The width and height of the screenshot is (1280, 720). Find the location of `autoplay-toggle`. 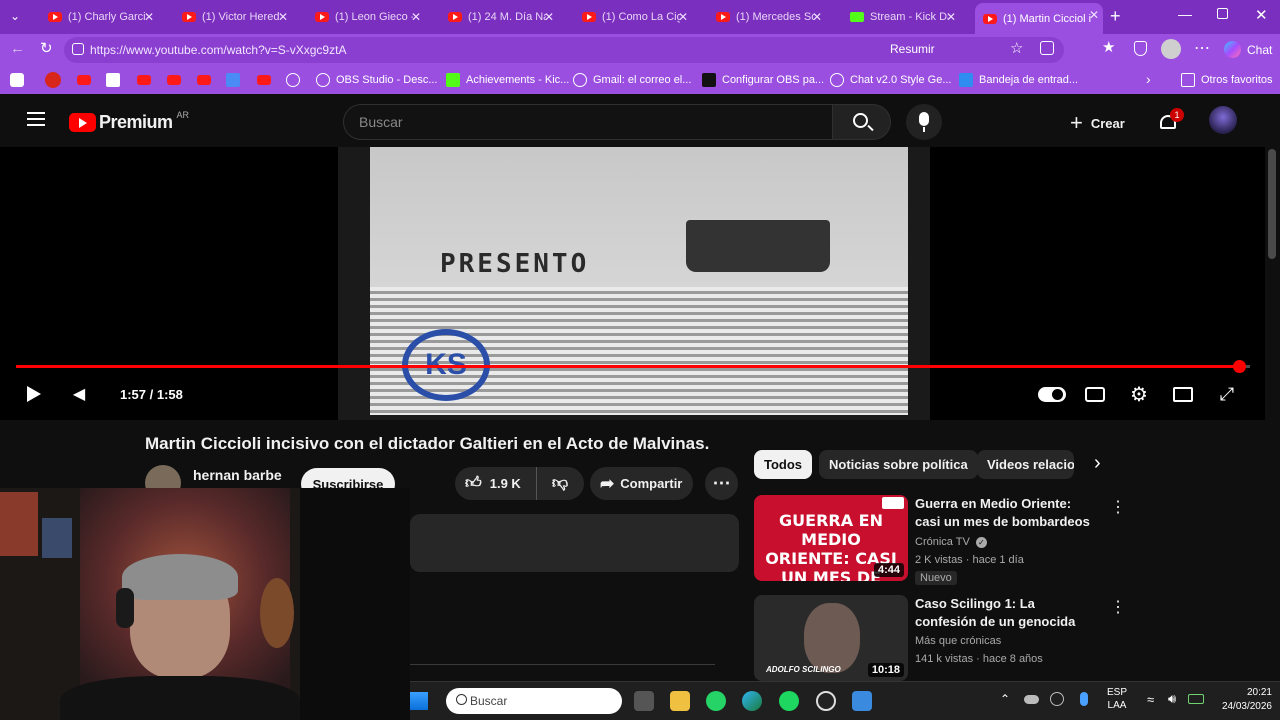

autoplay-toggle is located at coordinates (1052, 394).